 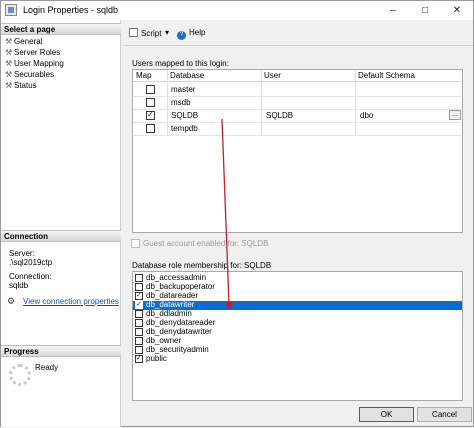 What do you see at coordinates (61, 29) in the screenshot?
I see `select-page-header: Select a page` at bounding box center [61, 29].